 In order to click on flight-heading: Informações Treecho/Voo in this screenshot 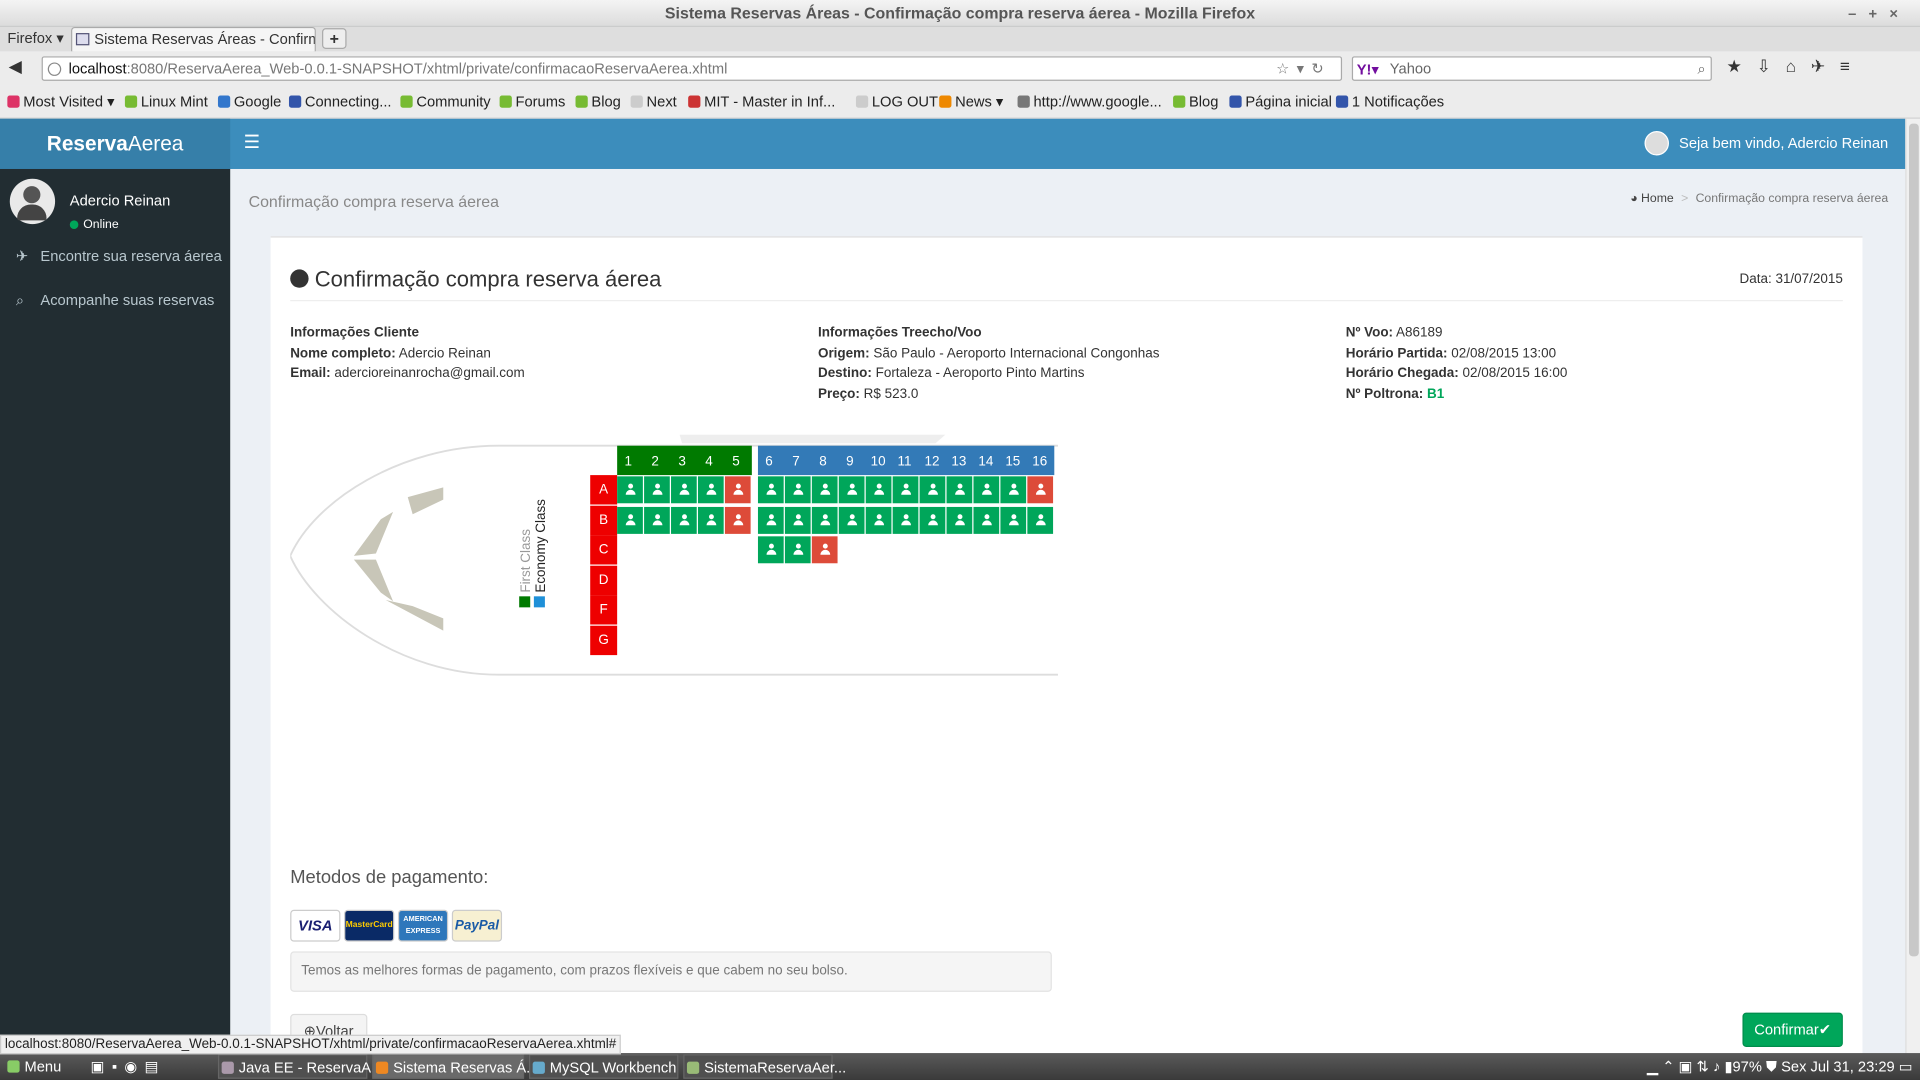, I will do `click(899, 333)`.